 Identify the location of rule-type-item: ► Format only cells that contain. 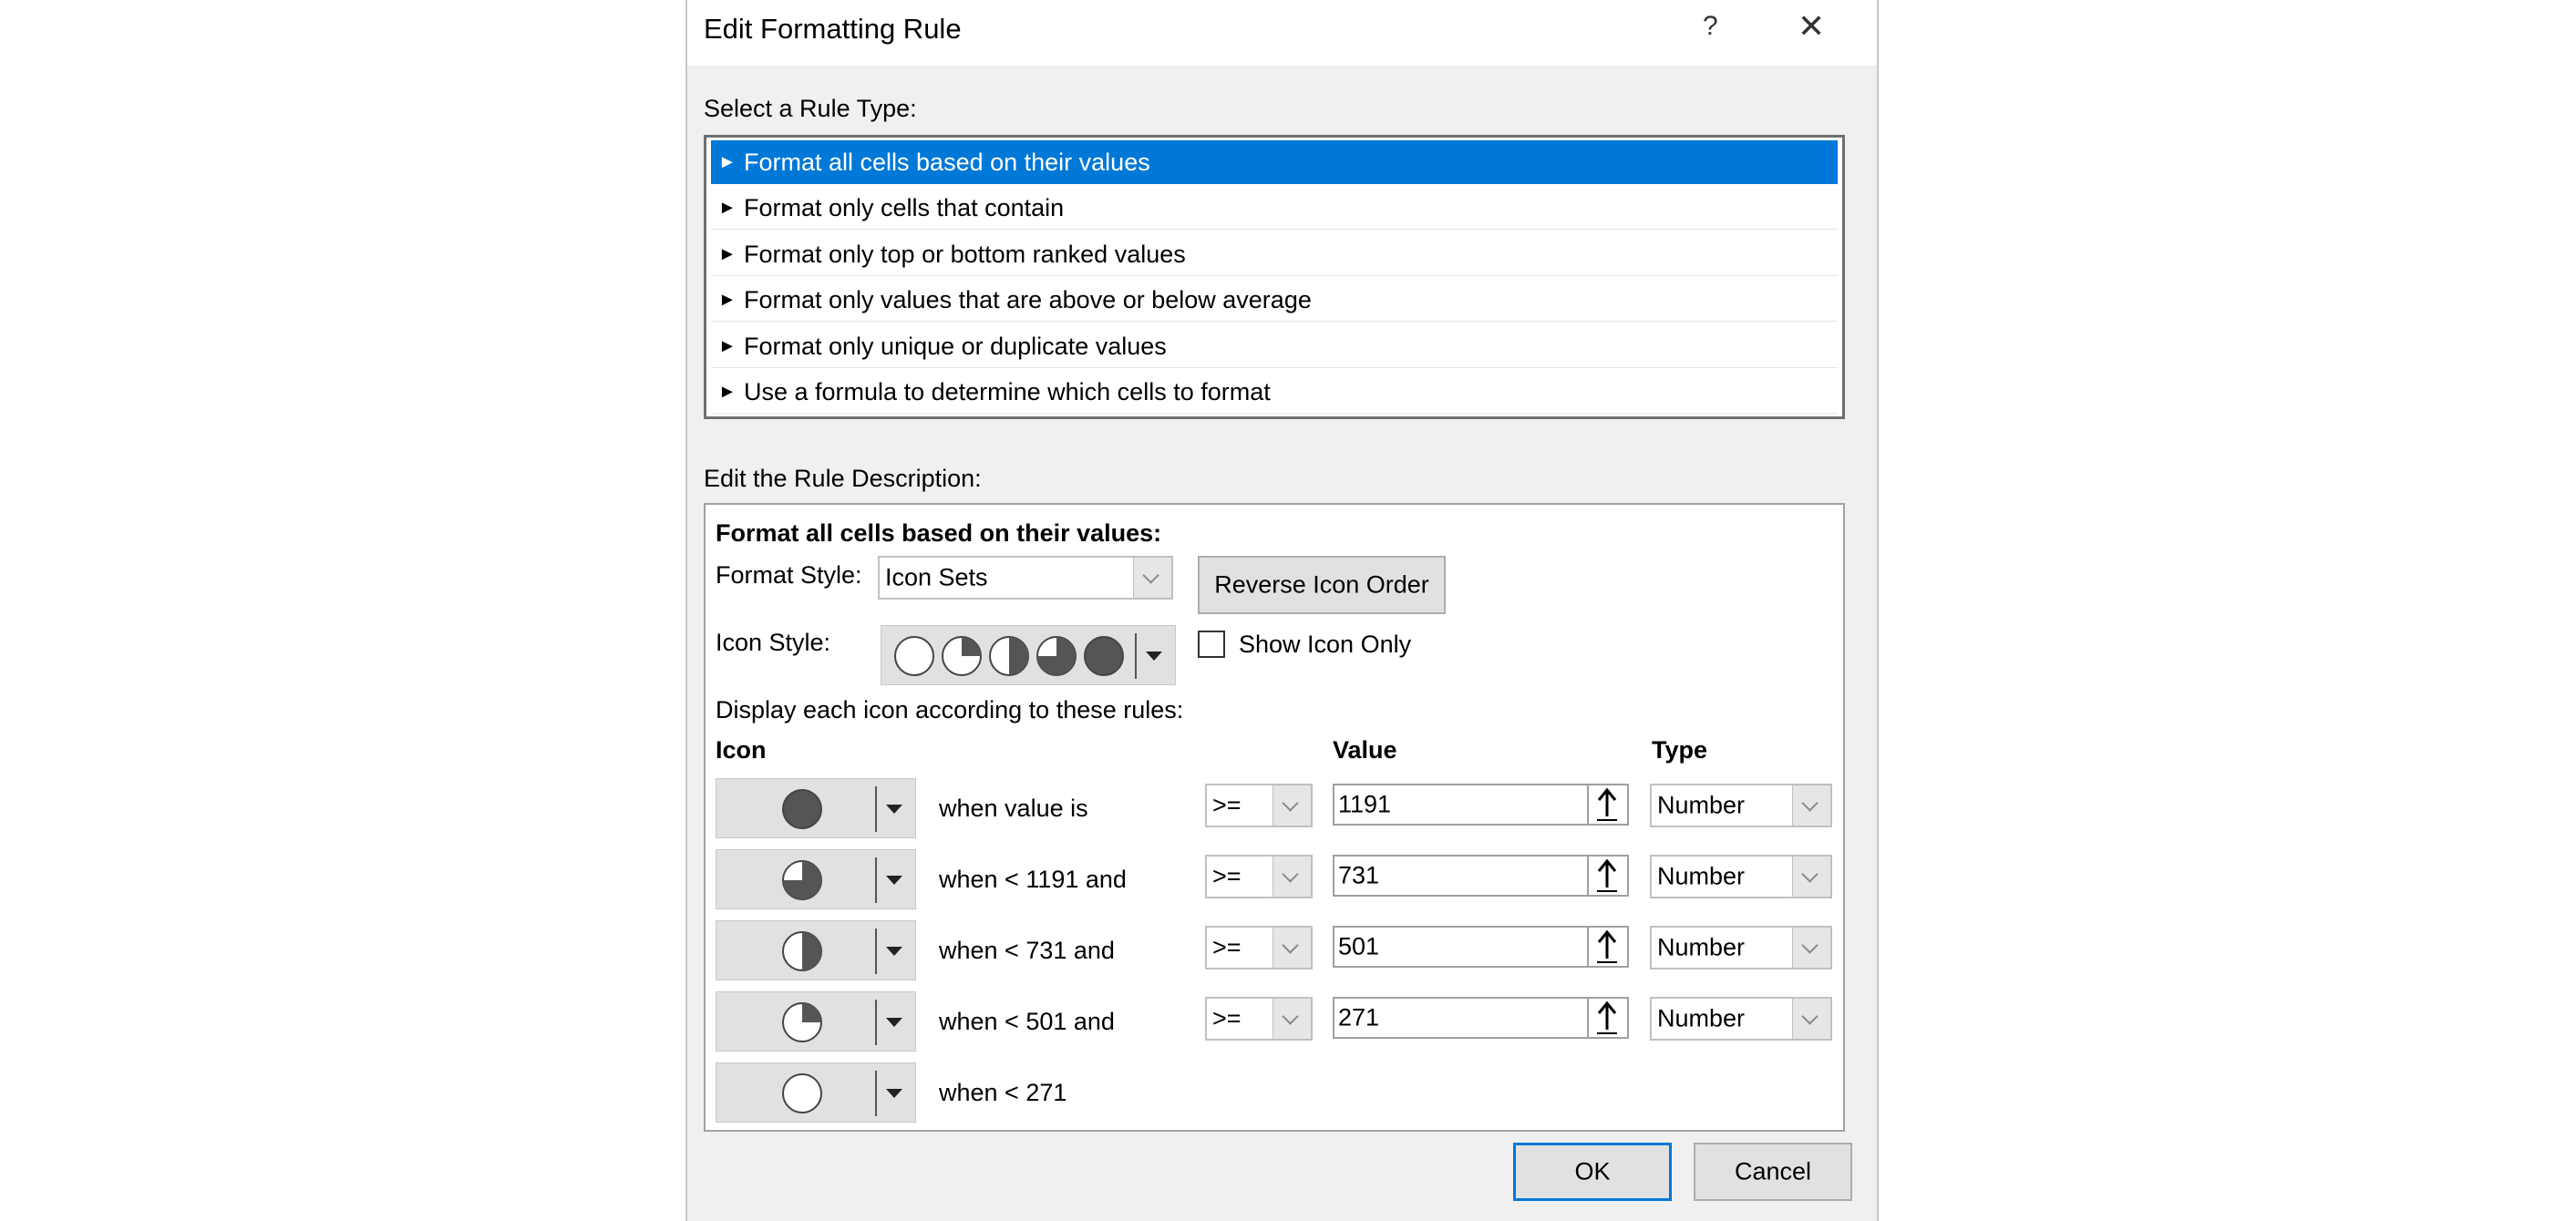
(1274, 208).